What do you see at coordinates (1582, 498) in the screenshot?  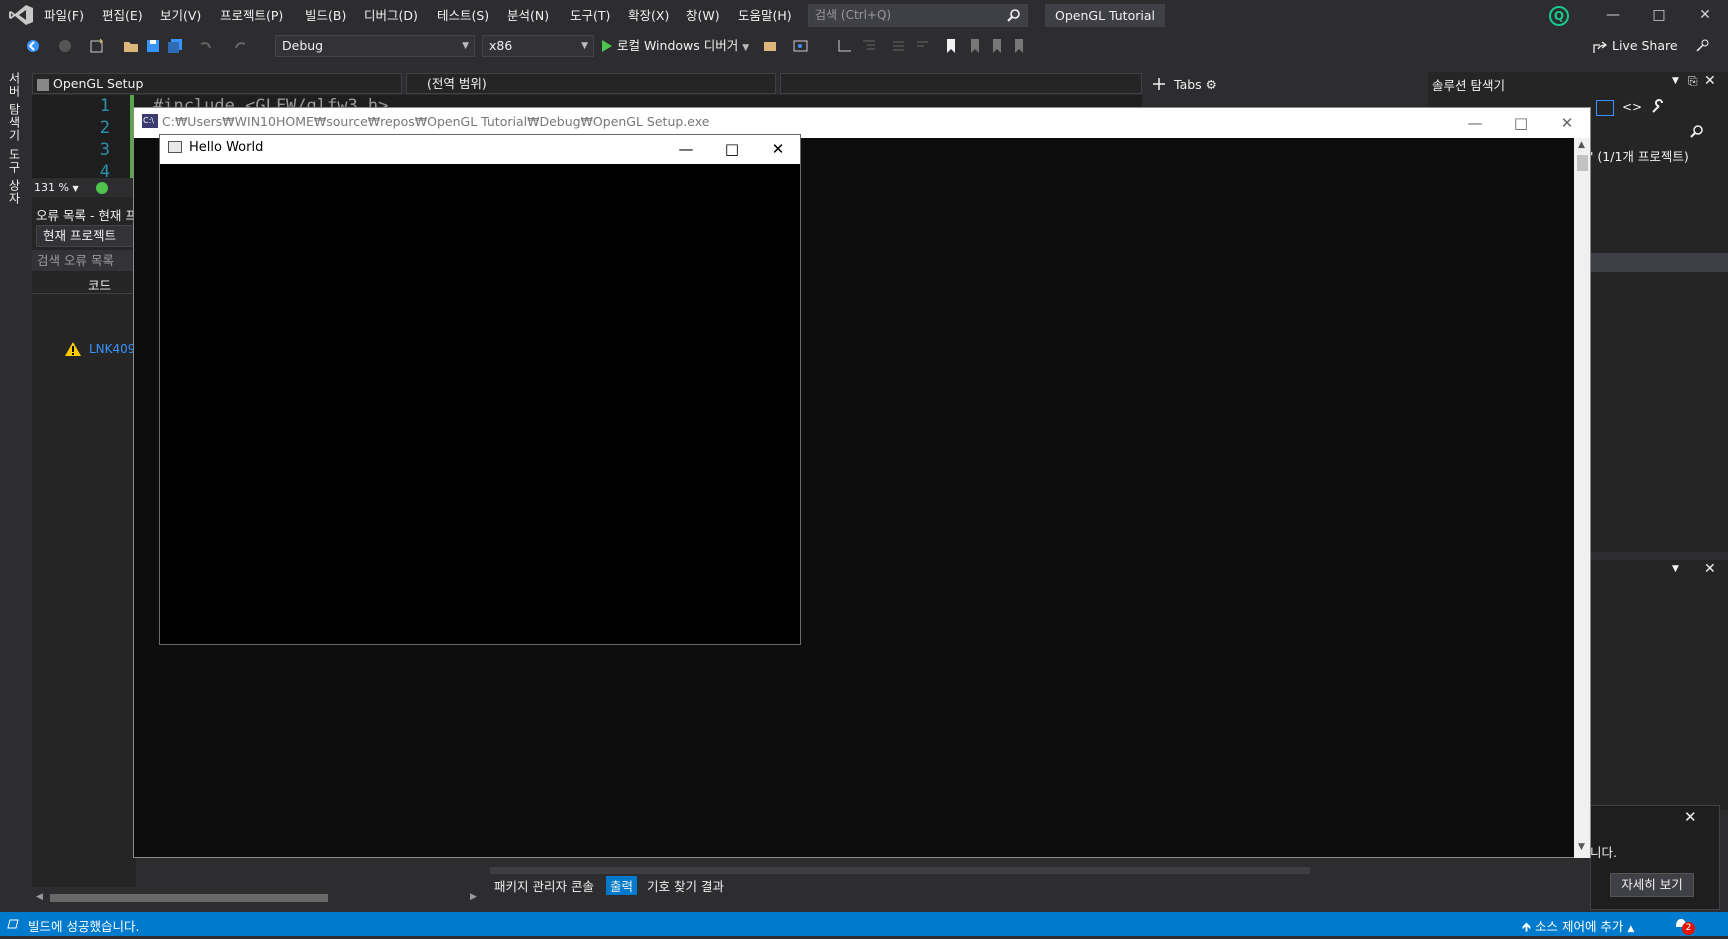 I see `console-vertical-scrollbar` at bounding box center [1582, 498].